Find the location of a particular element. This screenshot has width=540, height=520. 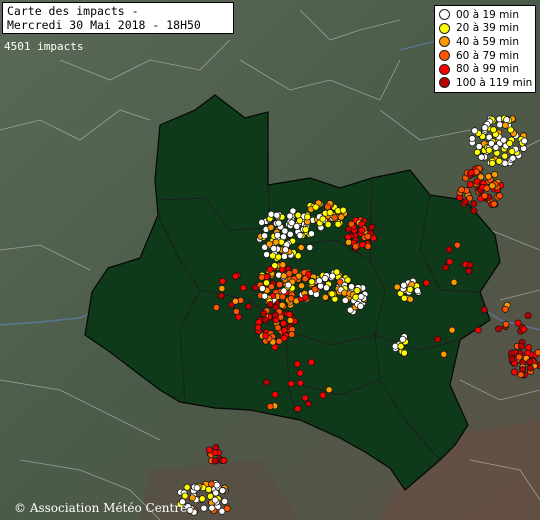

impact-count: 4501 impacts is located at coordinates (44, 46).